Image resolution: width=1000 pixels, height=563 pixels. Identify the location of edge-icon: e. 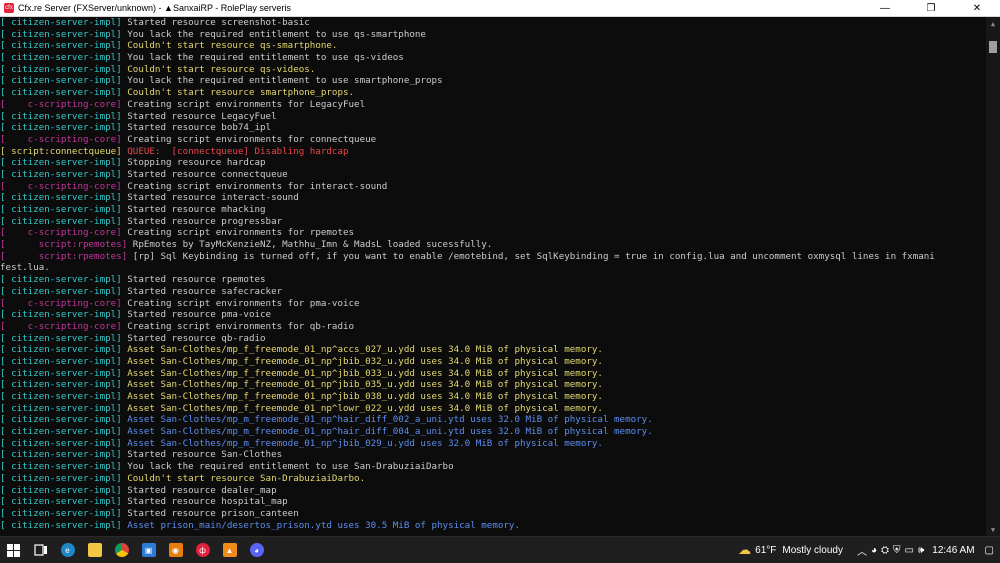
(67, 550).